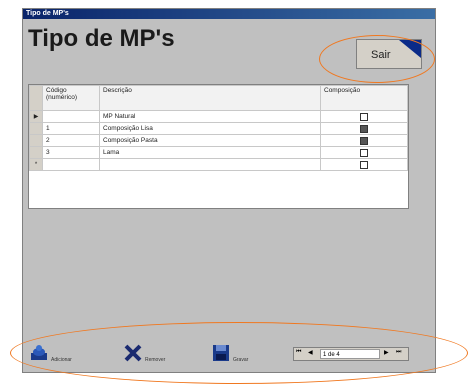 This screenshot has height=387, width=472. Describe the element at coordinates (210, 152) in the screenshot. I see `cell-descricao: Lama` at that location.